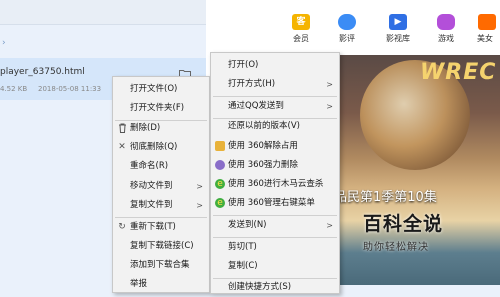 The image size is (500, 297). Describe the element at coordinates (243, 266) in the screenshot. I see `menu-item-label: 复制(C)` at that location.